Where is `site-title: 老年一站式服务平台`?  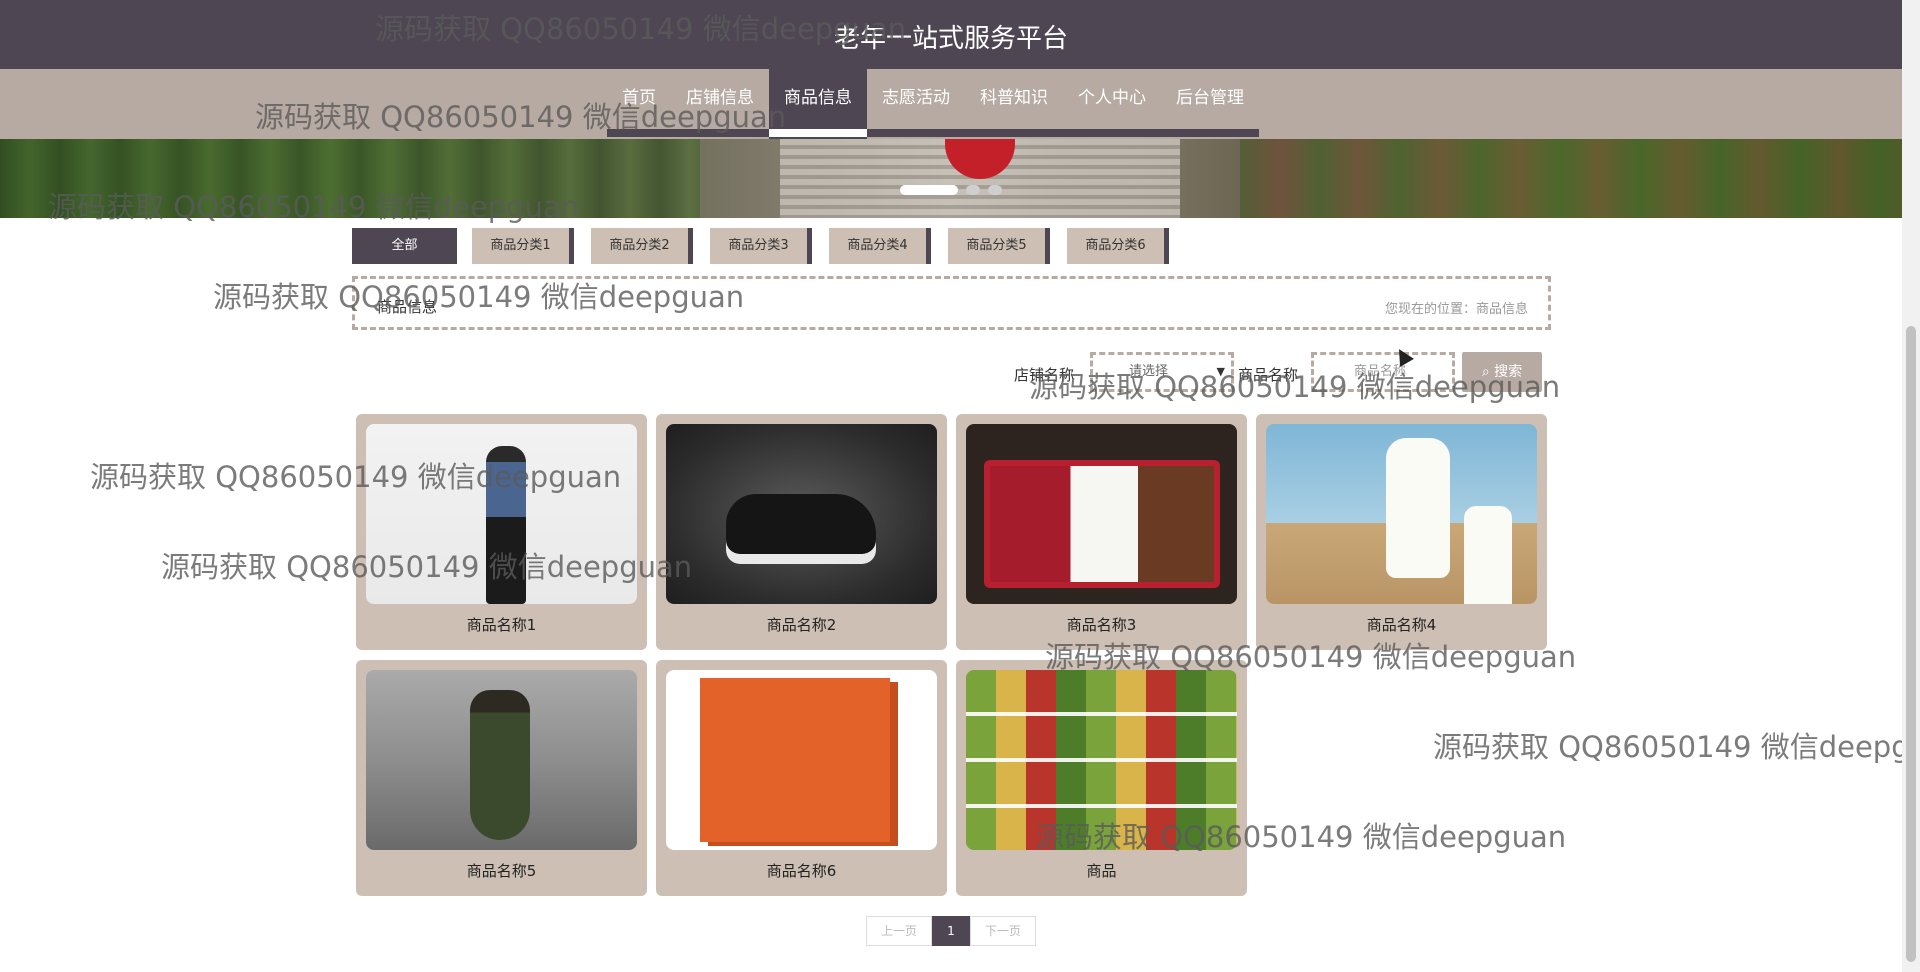 site-title: 老年一站式服务平台 is located at coordinates (950, 39).